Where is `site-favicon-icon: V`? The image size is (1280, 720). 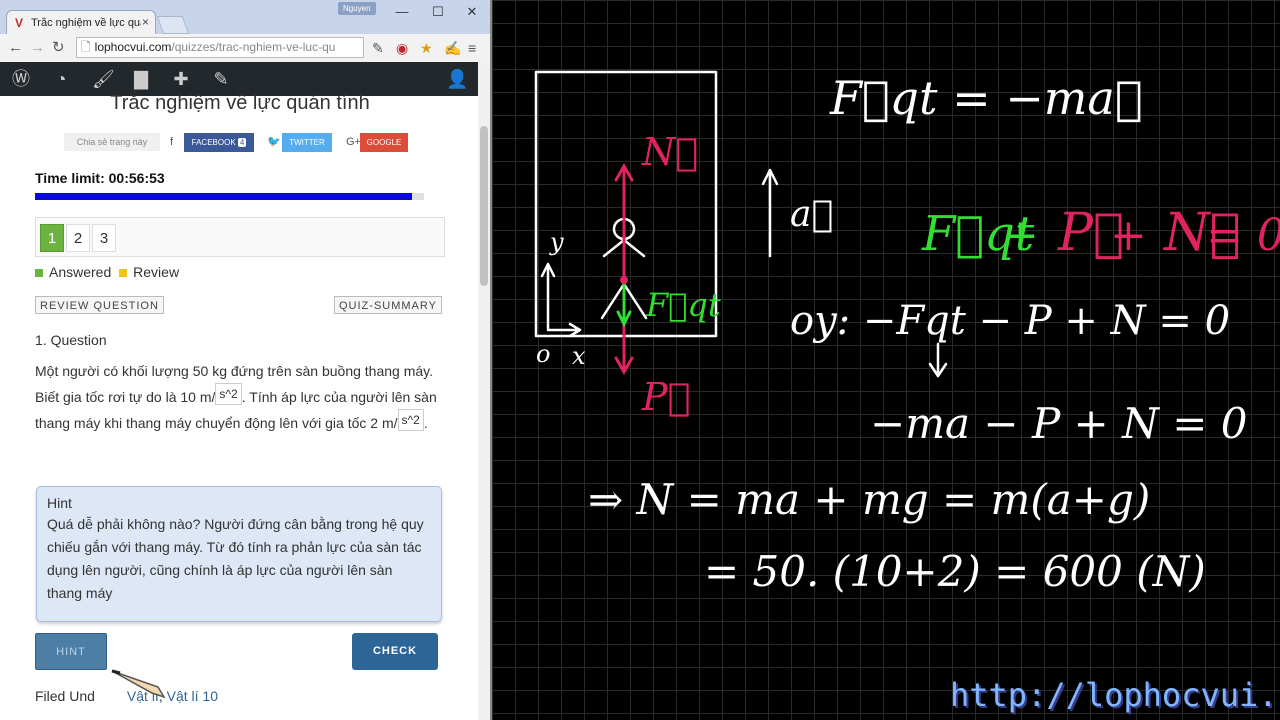 site-favicon-icon: V is located at coordinates (19, 23).